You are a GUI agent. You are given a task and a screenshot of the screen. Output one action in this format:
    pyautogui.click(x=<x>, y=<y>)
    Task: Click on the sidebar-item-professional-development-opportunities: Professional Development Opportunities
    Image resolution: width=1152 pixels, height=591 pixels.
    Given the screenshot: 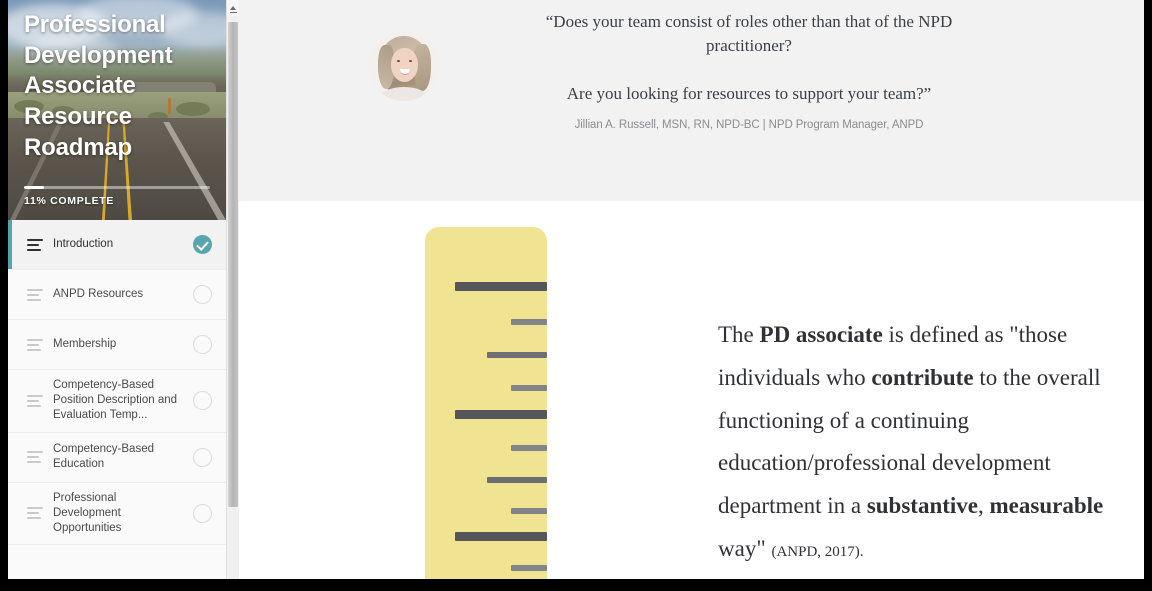 What is the action you would take?
    pyautogui.click(x=117, y=514)
    